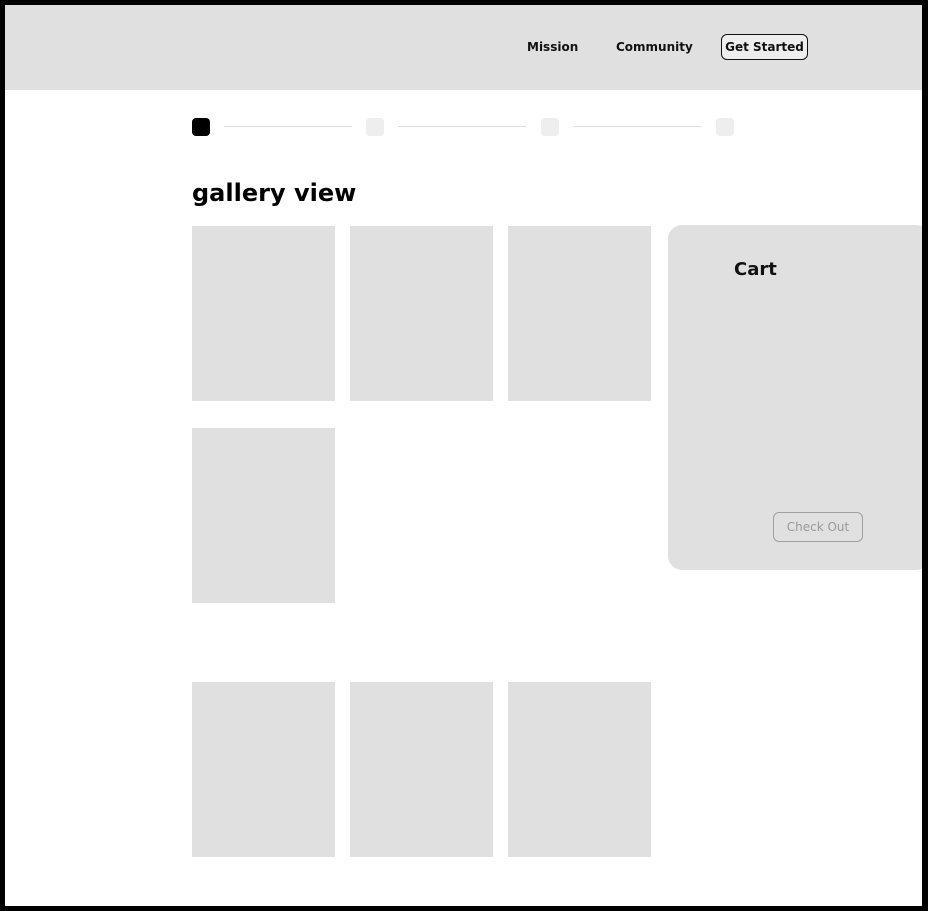 The height and width of the screenshot is (911, 928). I want to click on step-4-indicator, so click(725, 127).